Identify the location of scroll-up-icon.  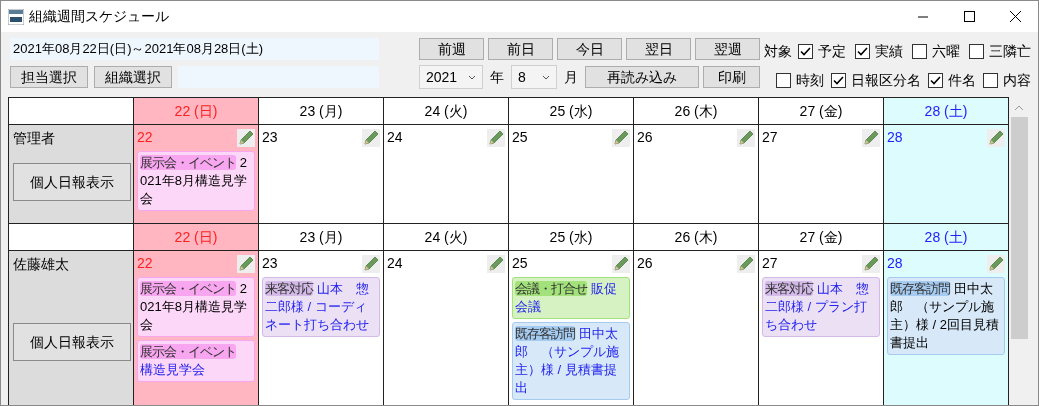
(1019, 108).